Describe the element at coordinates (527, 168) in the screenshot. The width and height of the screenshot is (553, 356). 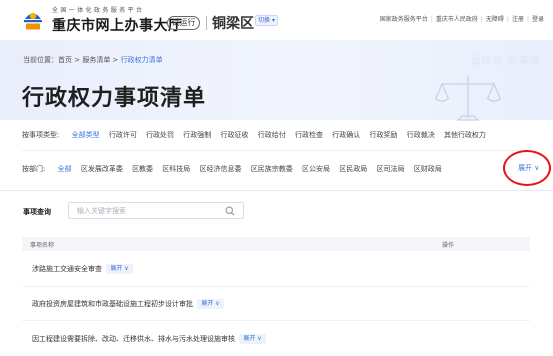
I see `highlight-circle-annotation` at that location.